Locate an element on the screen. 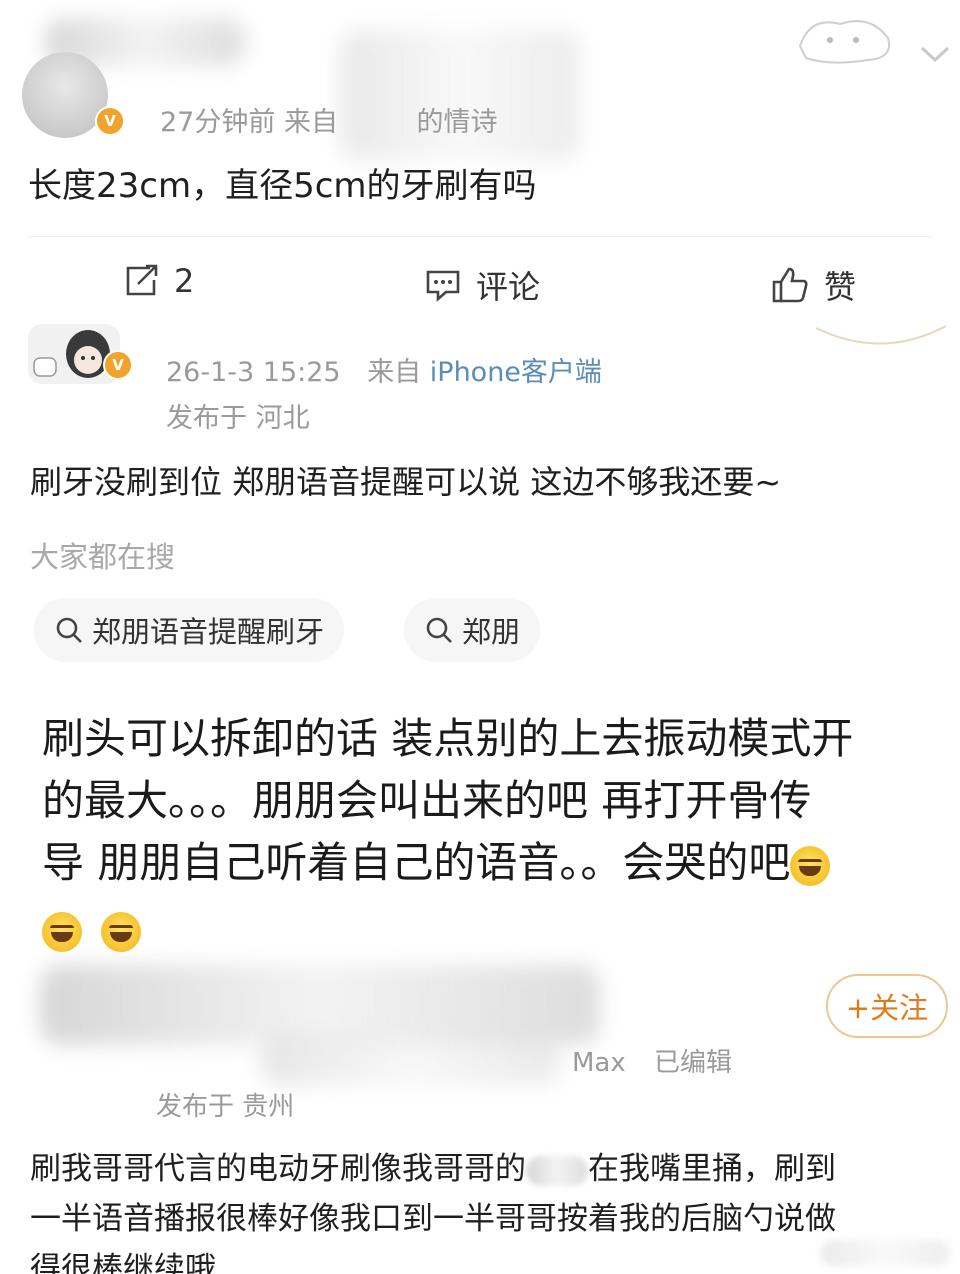 This screenshot has width=960, height=1274. comment-line: 刷我哥哥代言的电动牙刷像我哥哥的 在我嘴里捅，刷到 is located at coordinates (433, 1169).